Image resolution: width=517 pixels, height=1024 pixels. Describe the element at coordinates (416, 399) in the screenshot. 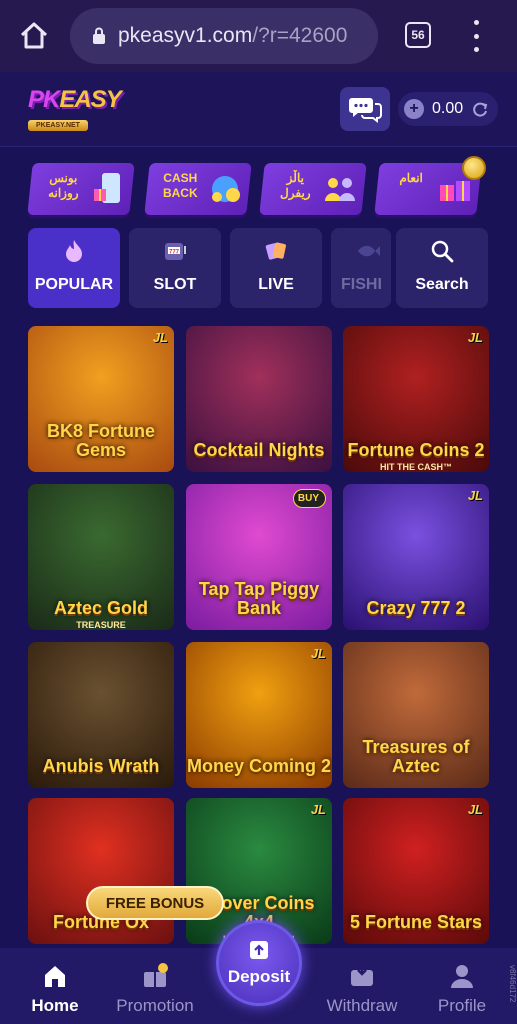

I see `game-tile: JL Fortune Coins 2 HIT THE CASH™` at that location.